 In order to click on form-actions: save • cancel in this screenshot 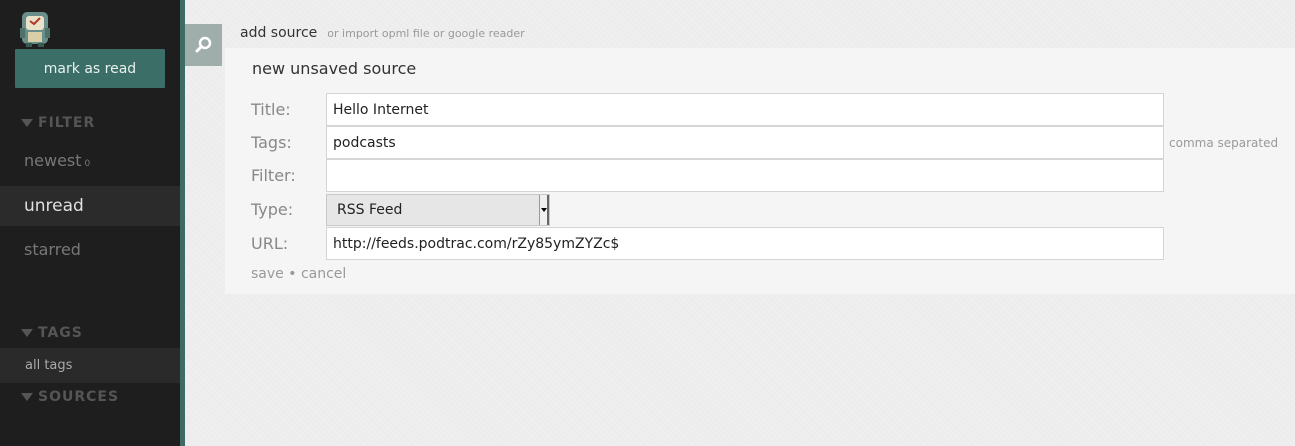, I will do `click(298, 274)`.